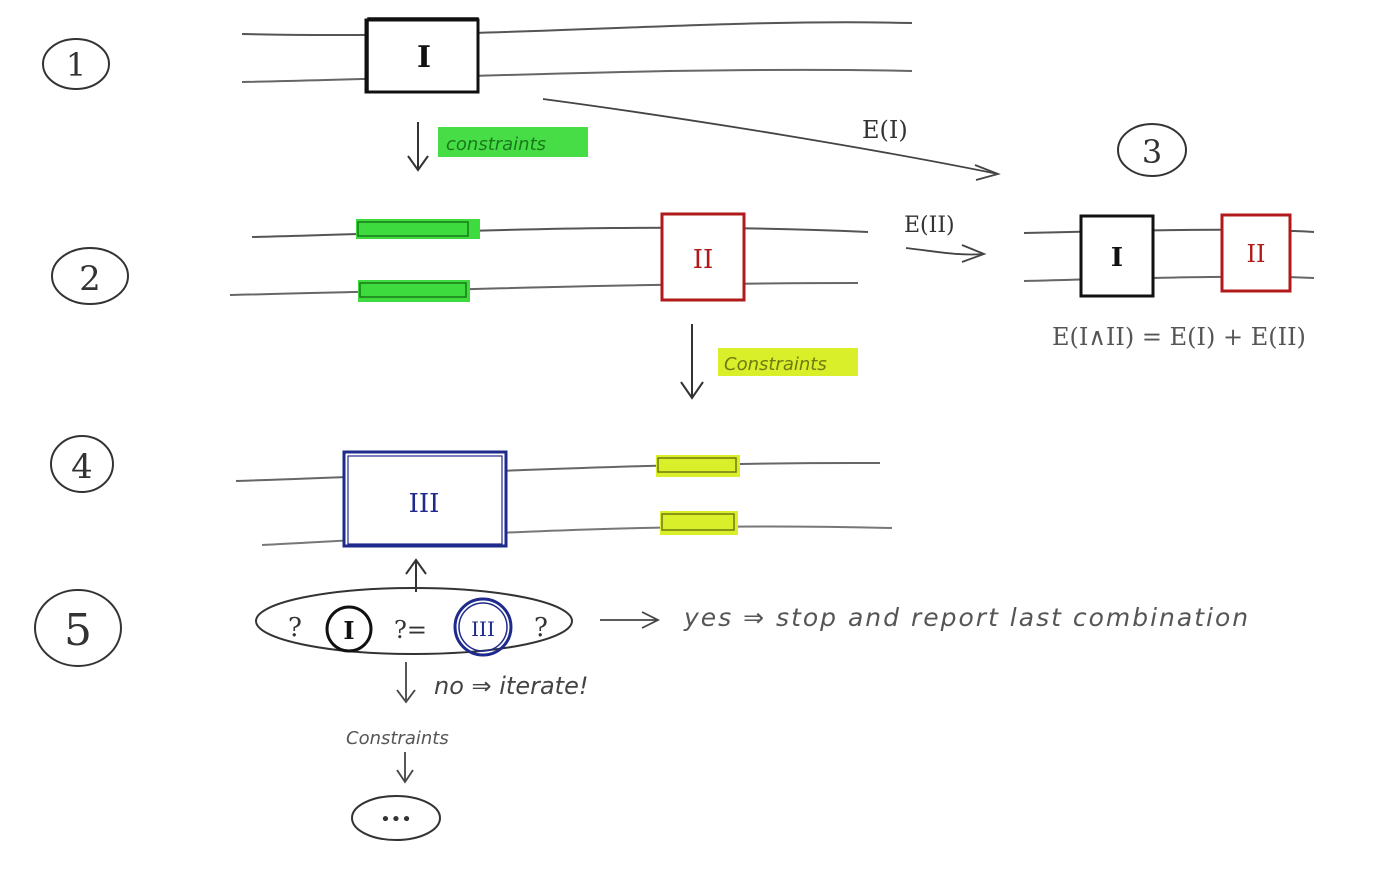 The height and width of the screenshot is (877, 1380). Describe the element at coordinates (771, 139) in the screenshot. I see `arrow-row1-to-step3` at that location.